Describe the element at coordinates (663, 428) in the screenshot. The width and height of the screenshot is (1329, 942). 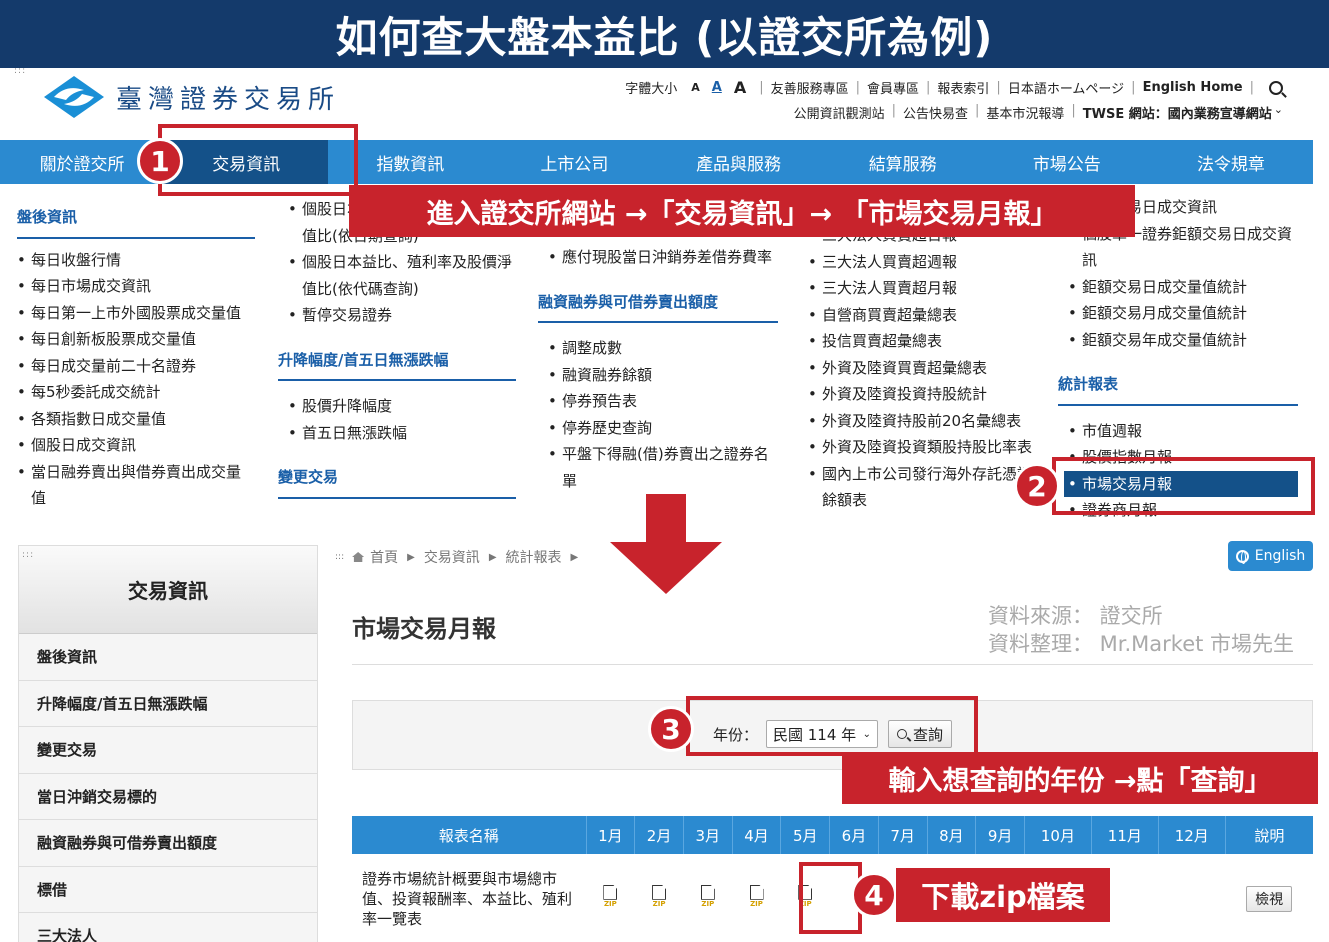
I see `menu-item: 停券歷史查詢` at that location.